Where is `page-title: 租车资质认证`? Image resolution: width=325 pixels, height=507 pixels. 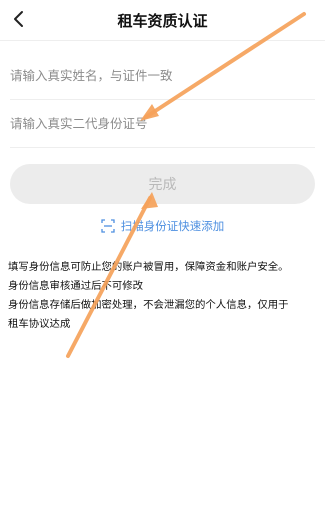 page-title: 租车资质认证 is located at coordinates (162, 21).